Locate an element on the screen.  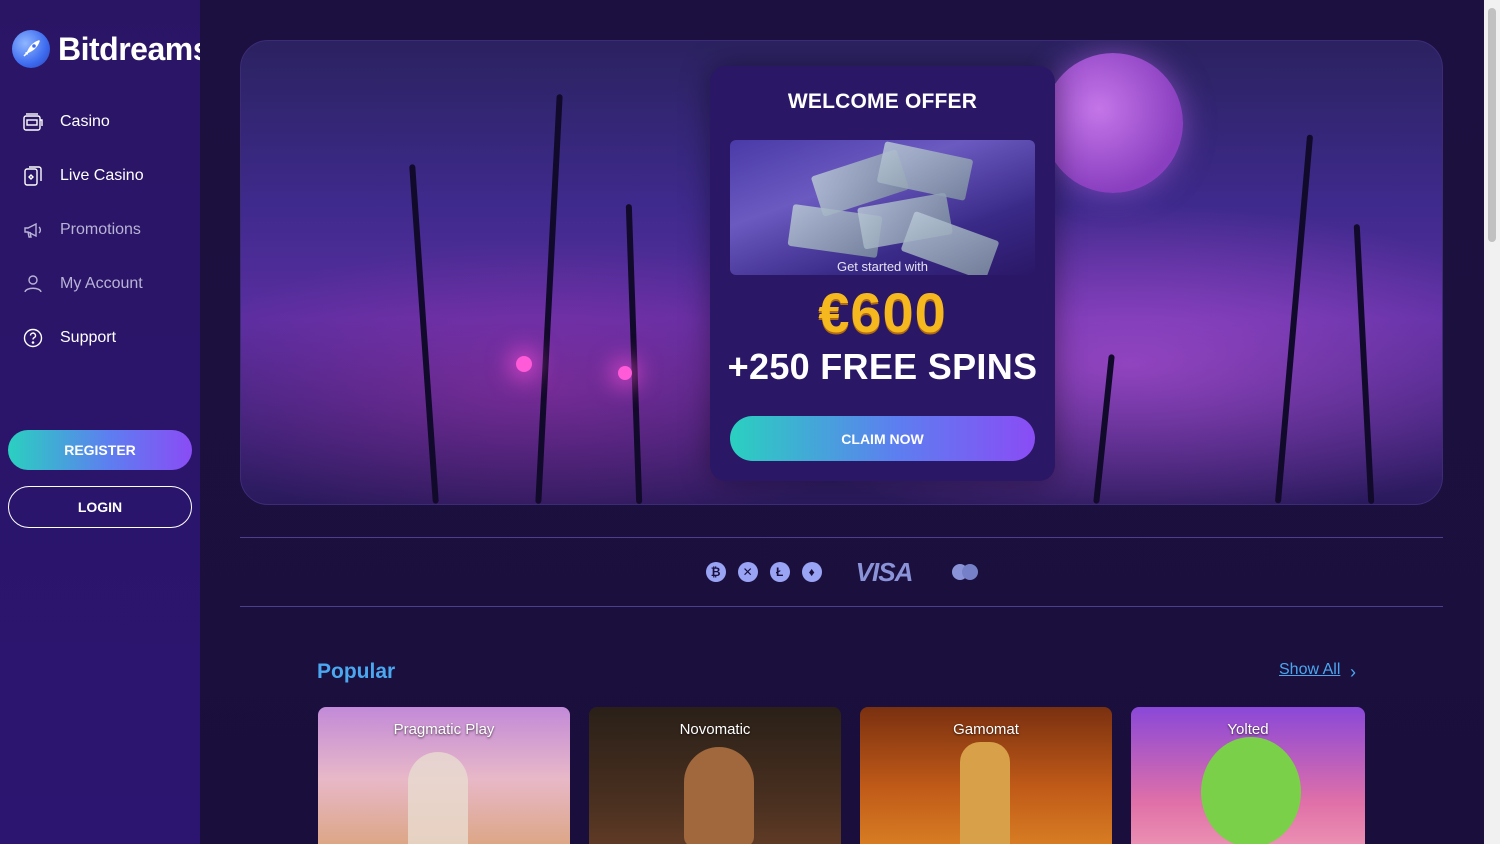
sidebar-item-support: Support is located at coordinates (100, 338).